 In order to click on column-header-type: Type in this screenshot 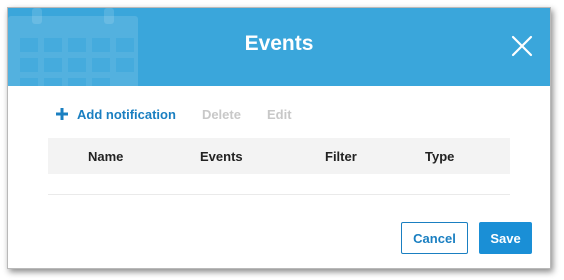, I will do `click(439, 156)`.